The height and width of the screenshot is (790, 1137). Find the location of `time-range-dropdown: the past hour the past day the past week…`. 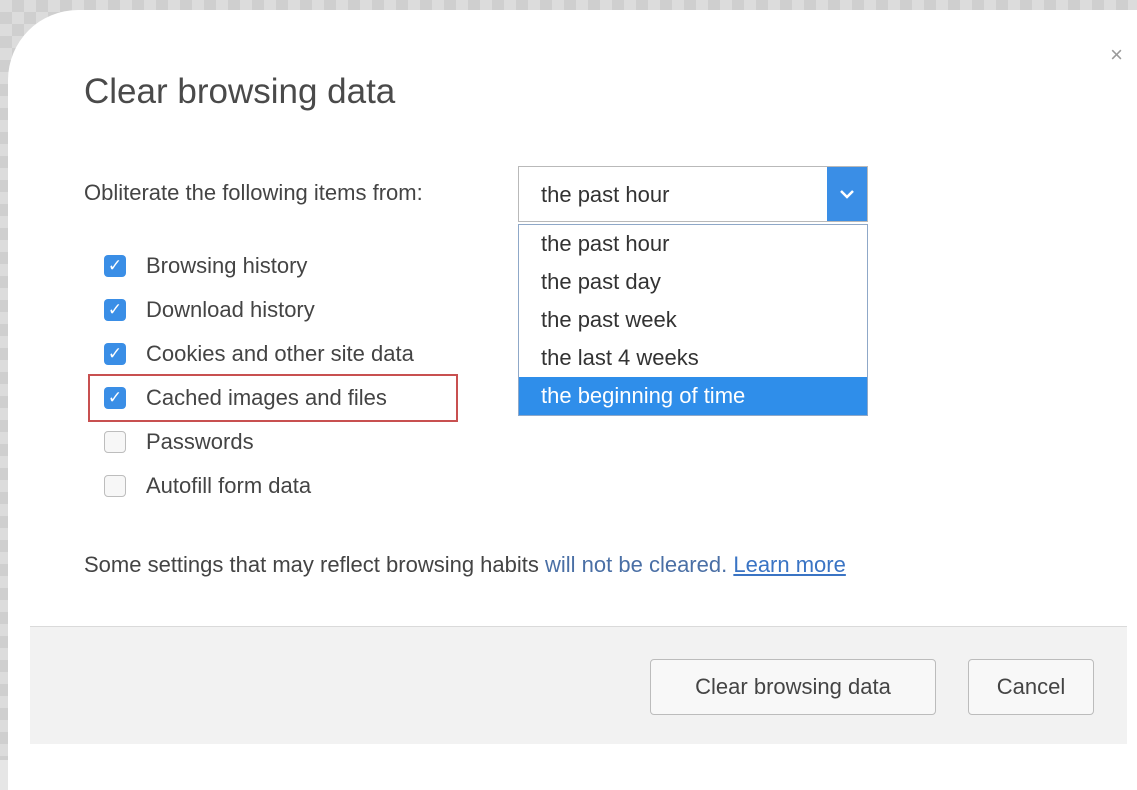

time-range-dropdown: the past hour the past day the past week… is located at coordinates (693, 320).